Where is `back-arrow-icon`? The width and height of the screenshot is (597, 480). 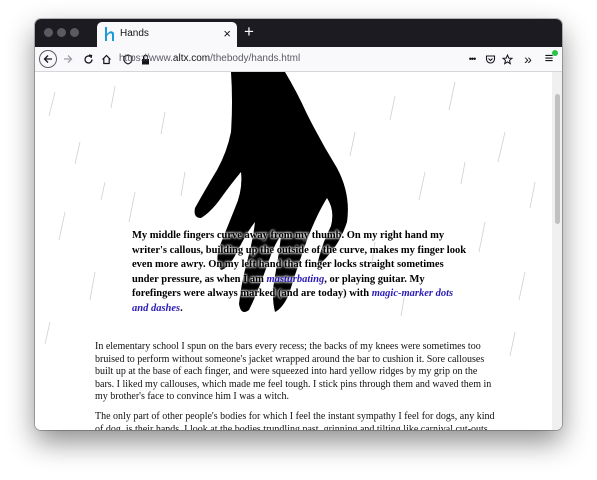 back-arrow-icon is located at coordinates (47, 59).